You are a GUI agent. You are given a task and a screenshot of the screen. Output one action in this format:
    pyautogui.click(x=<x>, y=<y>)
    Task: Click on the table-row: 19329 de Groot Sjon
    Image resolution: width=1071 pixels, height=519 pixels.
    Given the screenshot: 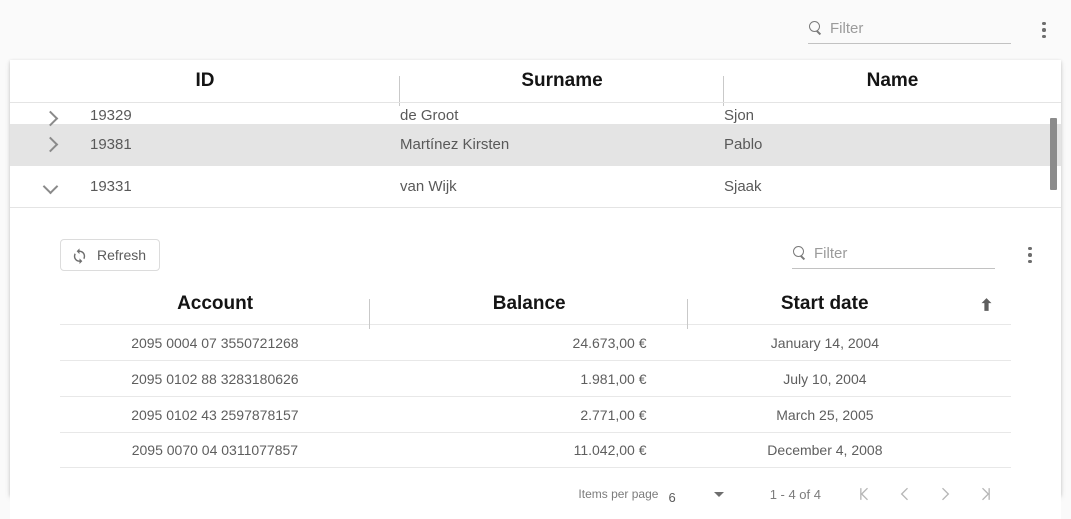 What is the action you would take?
    pyautogui.click(x=535, y=115)
    